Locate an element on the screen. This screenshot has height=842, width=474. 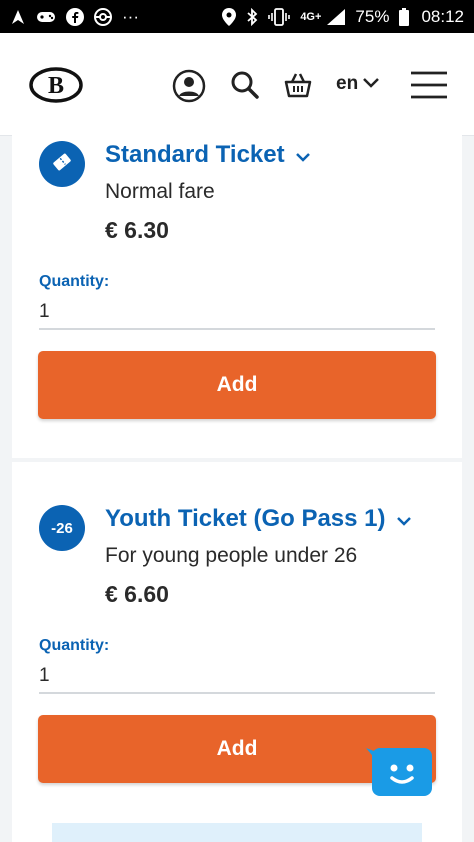
ticket-price: € 6.60 is located at coordinates (137, 594).